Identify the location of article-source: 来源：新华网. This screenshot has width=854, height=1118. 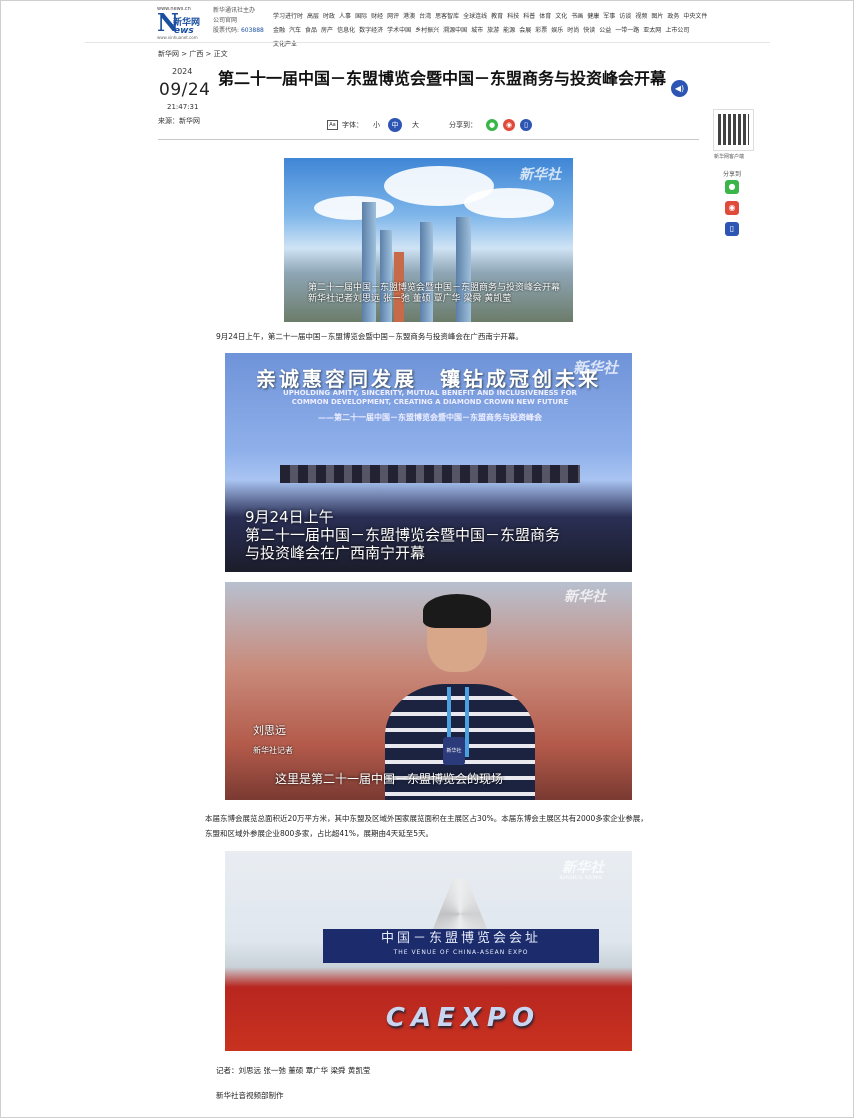
(179, 121).